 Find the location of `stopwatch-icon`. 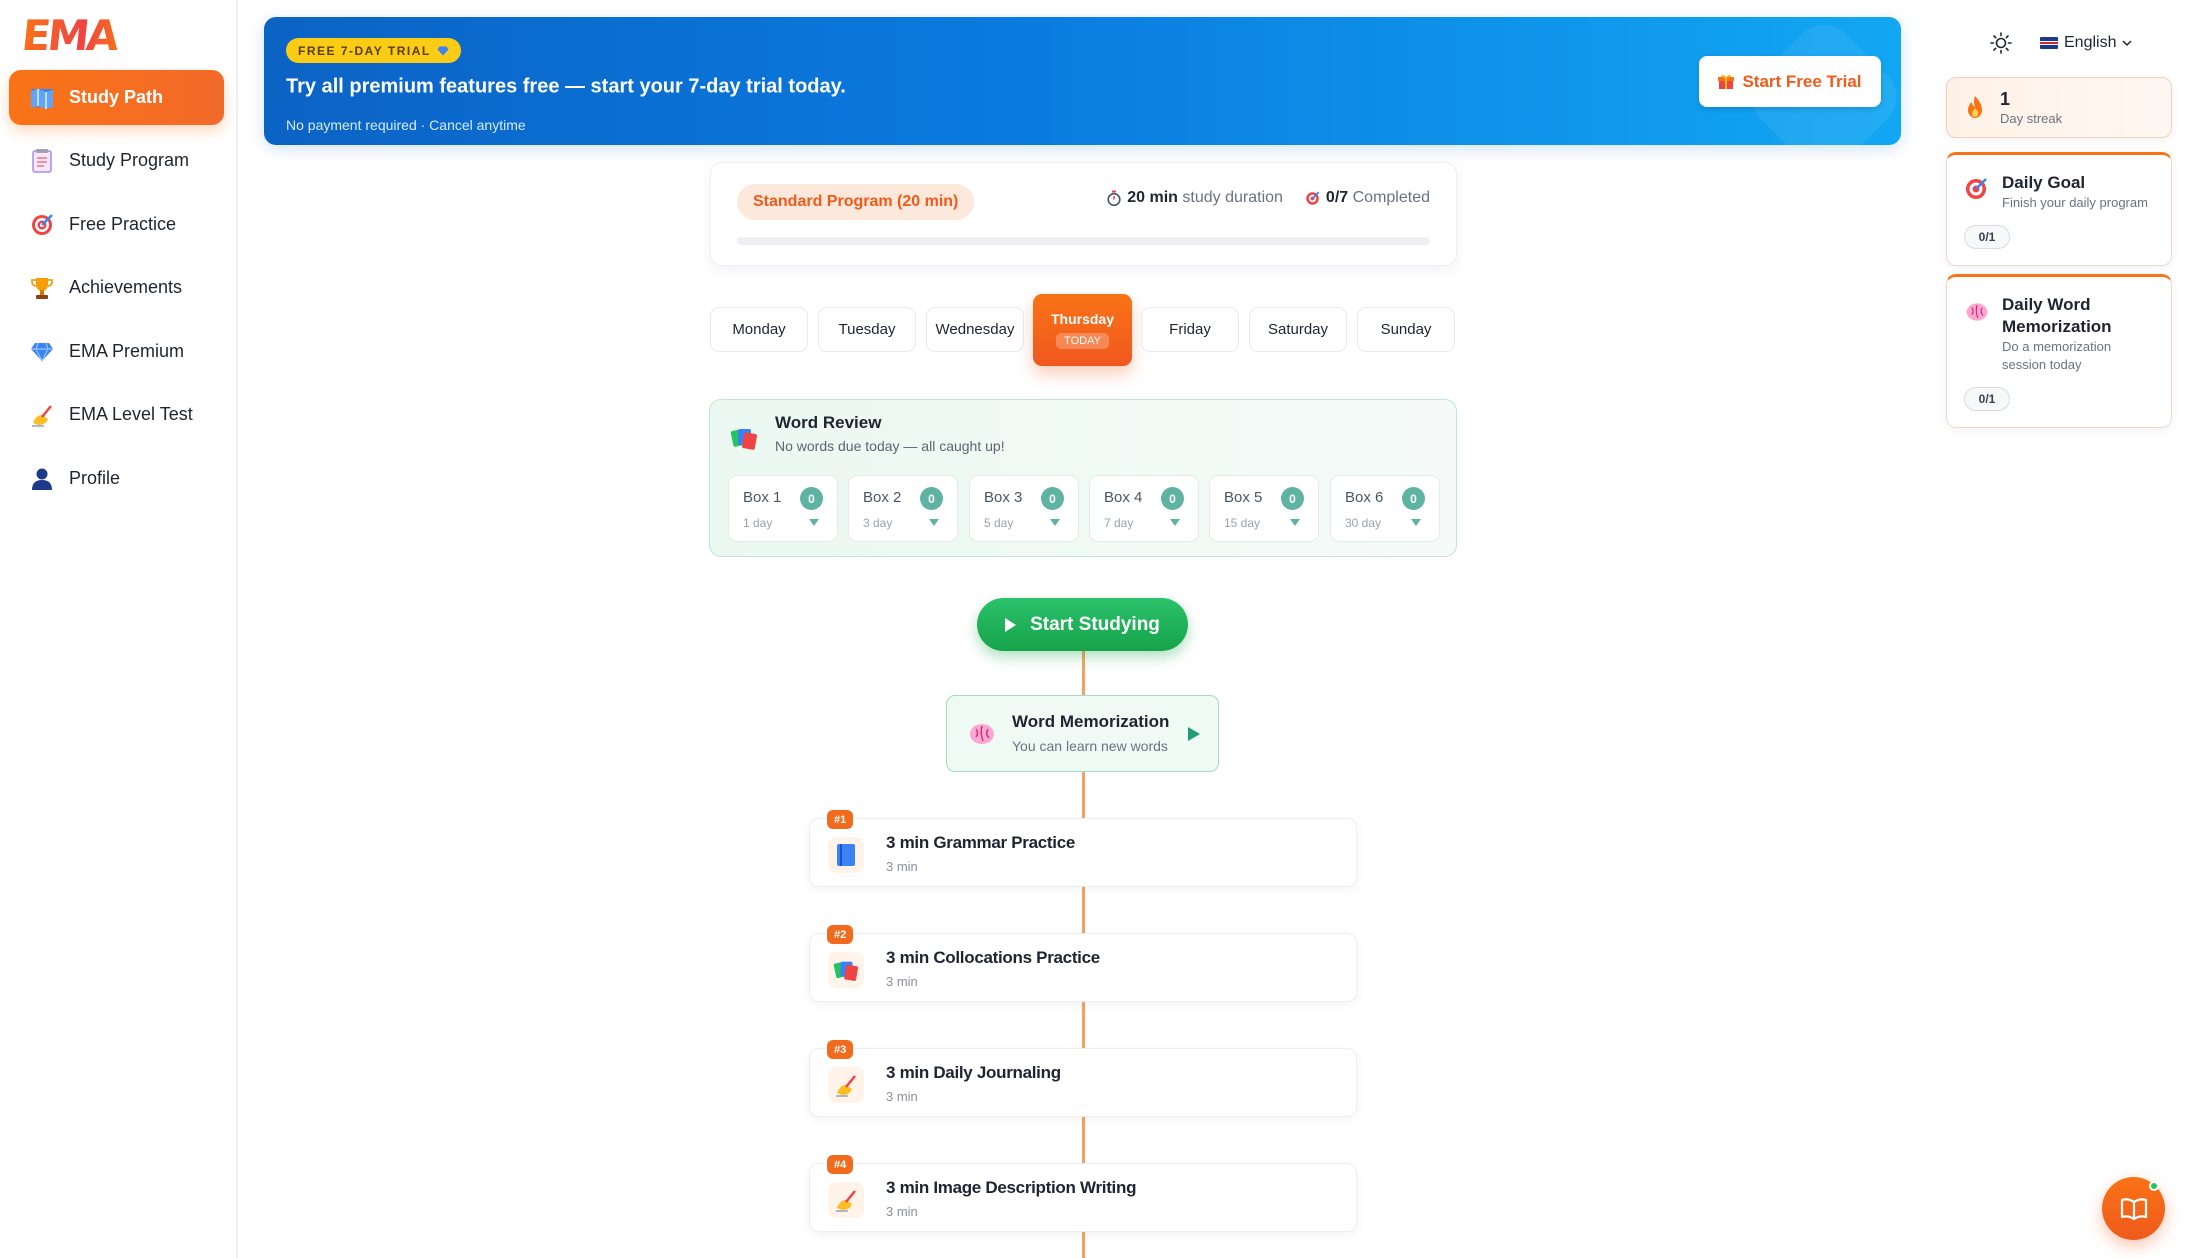

stopwatch-icon is located at coordinates (1114, 198).